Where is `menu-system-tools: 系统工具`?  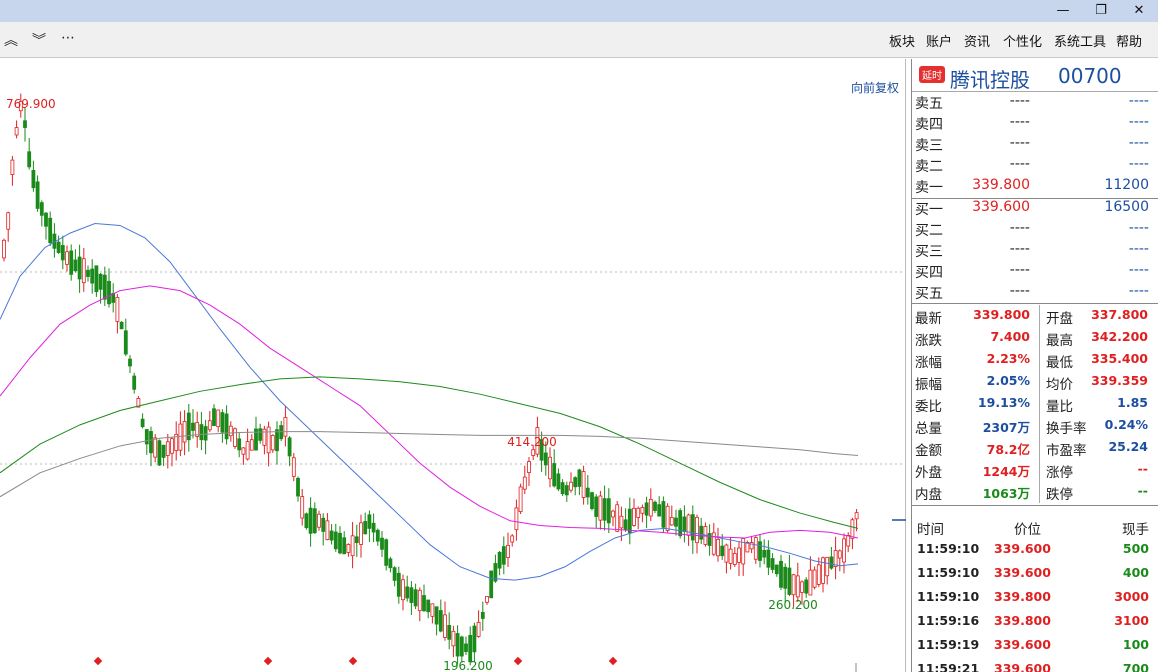
menu-system-tools: 系统工具 is located at coordinates (1080, 40).